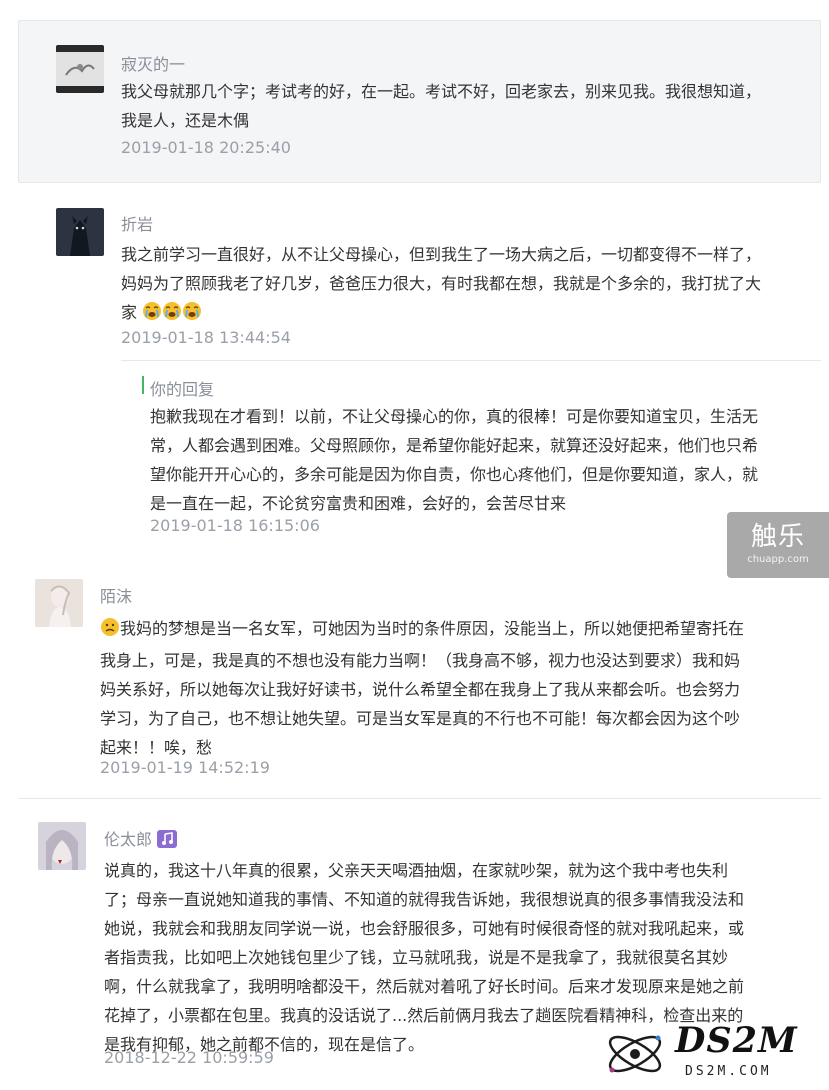 The height and width of the screenshot is (1090, 829). What do you see at coordinates (167, 841) in the screenshot?
I see `music-note-emoji-icon` at bounding box center [167, 841].